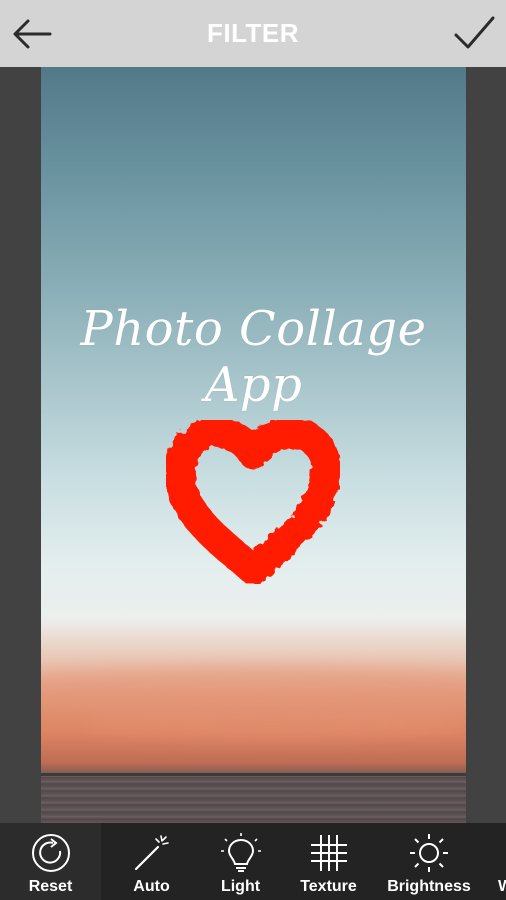 This screenshot has height=900, width=506. Describe the element at coordinates (240, 886) in the screenshot. I see `tool-label-light: Light` at that location.